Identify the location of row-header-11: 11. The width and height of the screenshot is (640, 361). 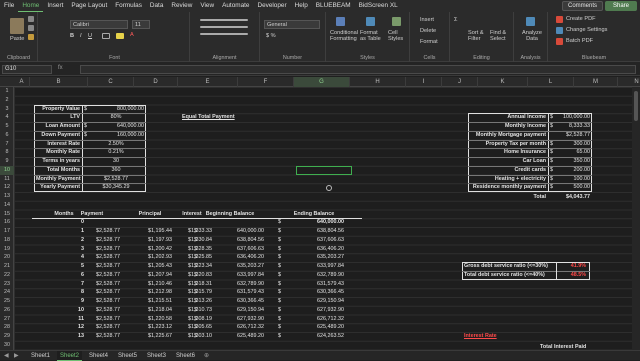
(7, 179).